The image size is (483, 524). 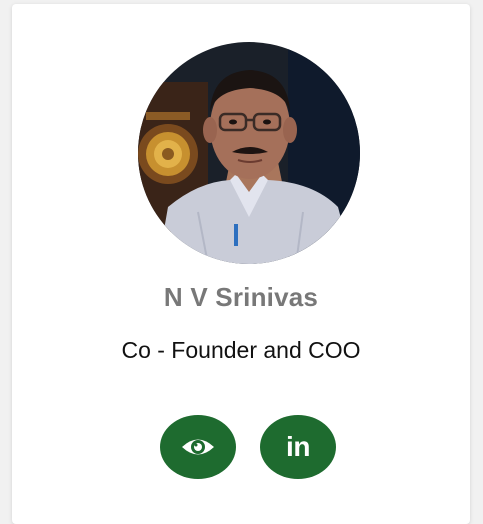 I want to click on linkedin-button: in, so click(x=298, y=447).